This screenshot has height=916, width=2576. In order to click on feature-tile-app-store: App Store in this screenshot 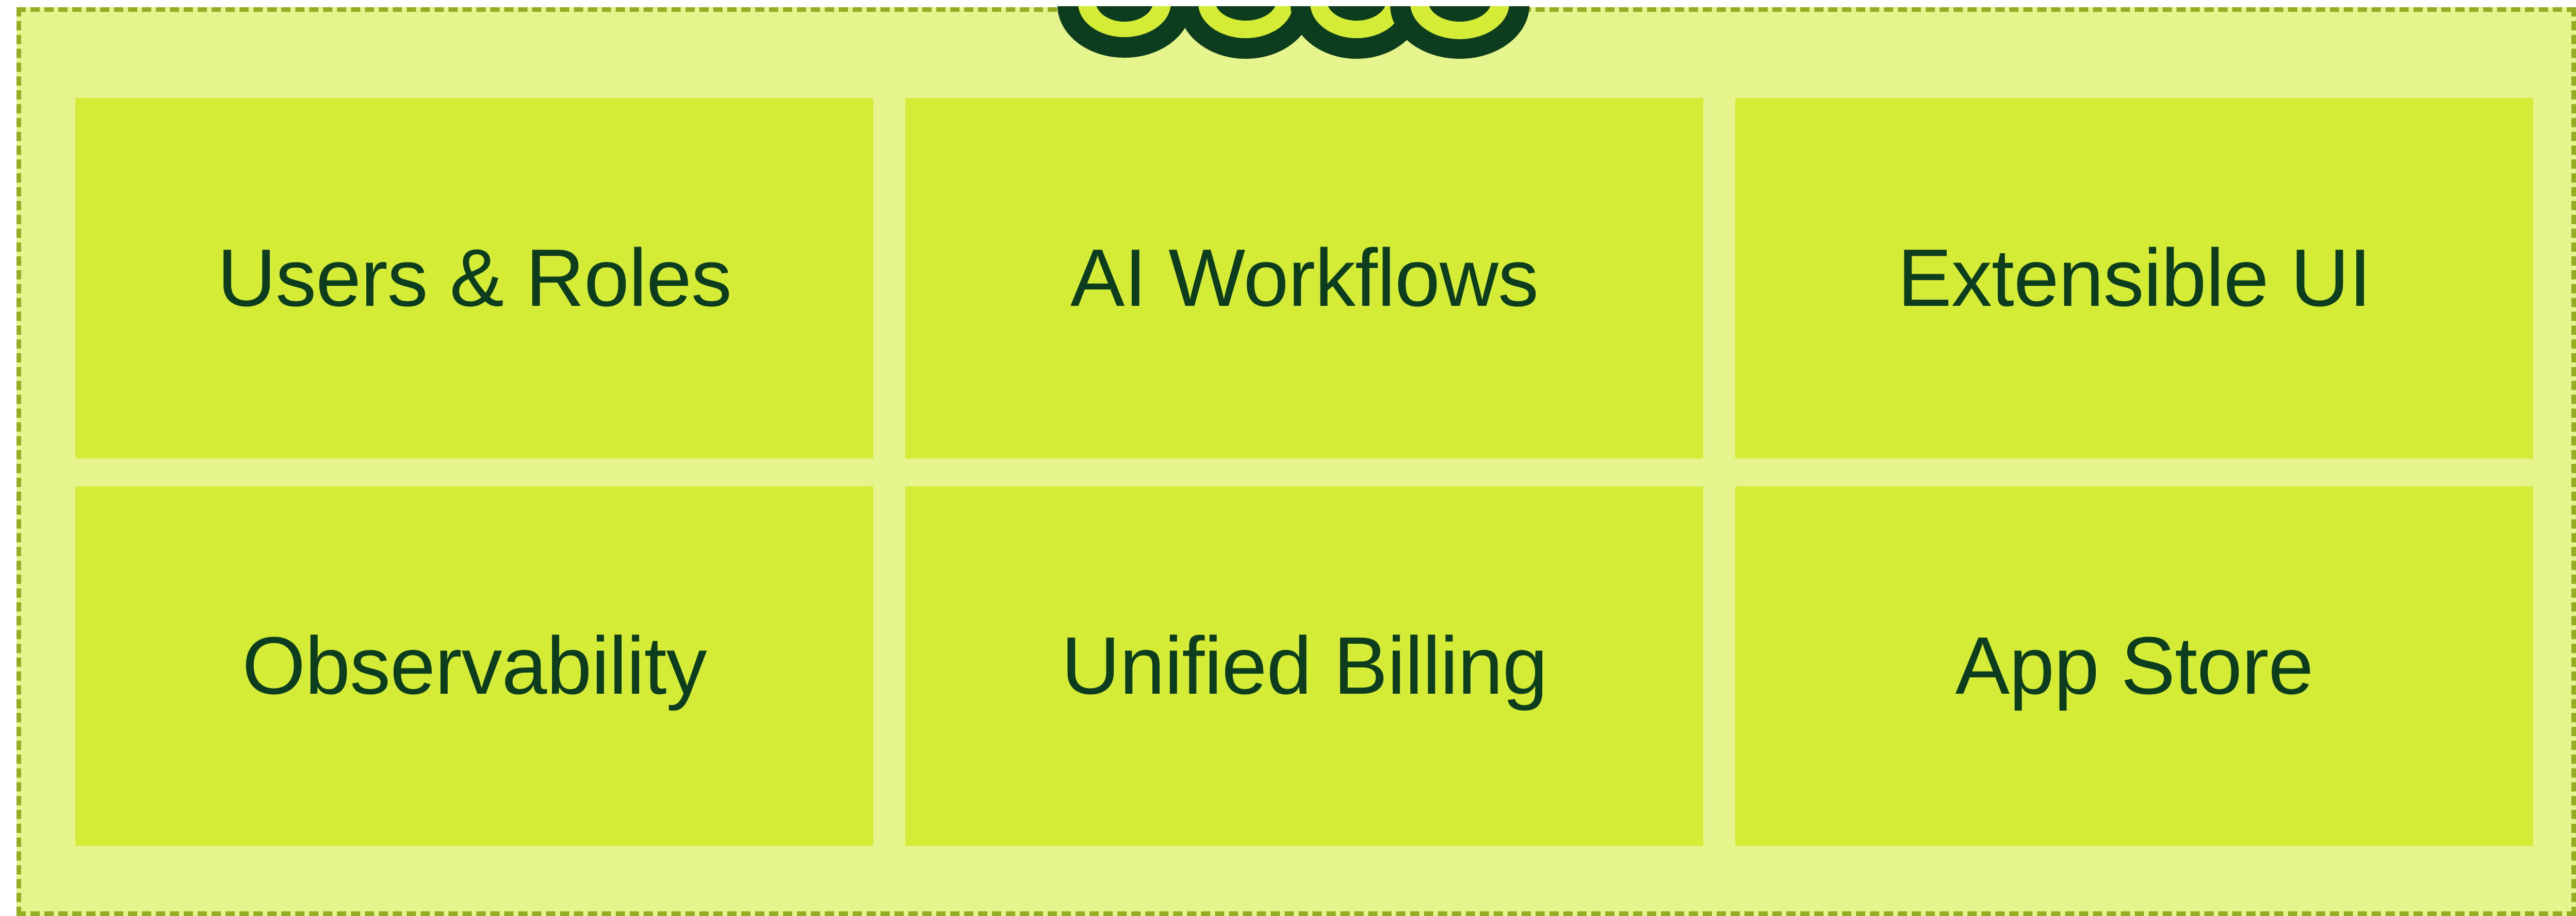, I will do `click(2134, 666)`.